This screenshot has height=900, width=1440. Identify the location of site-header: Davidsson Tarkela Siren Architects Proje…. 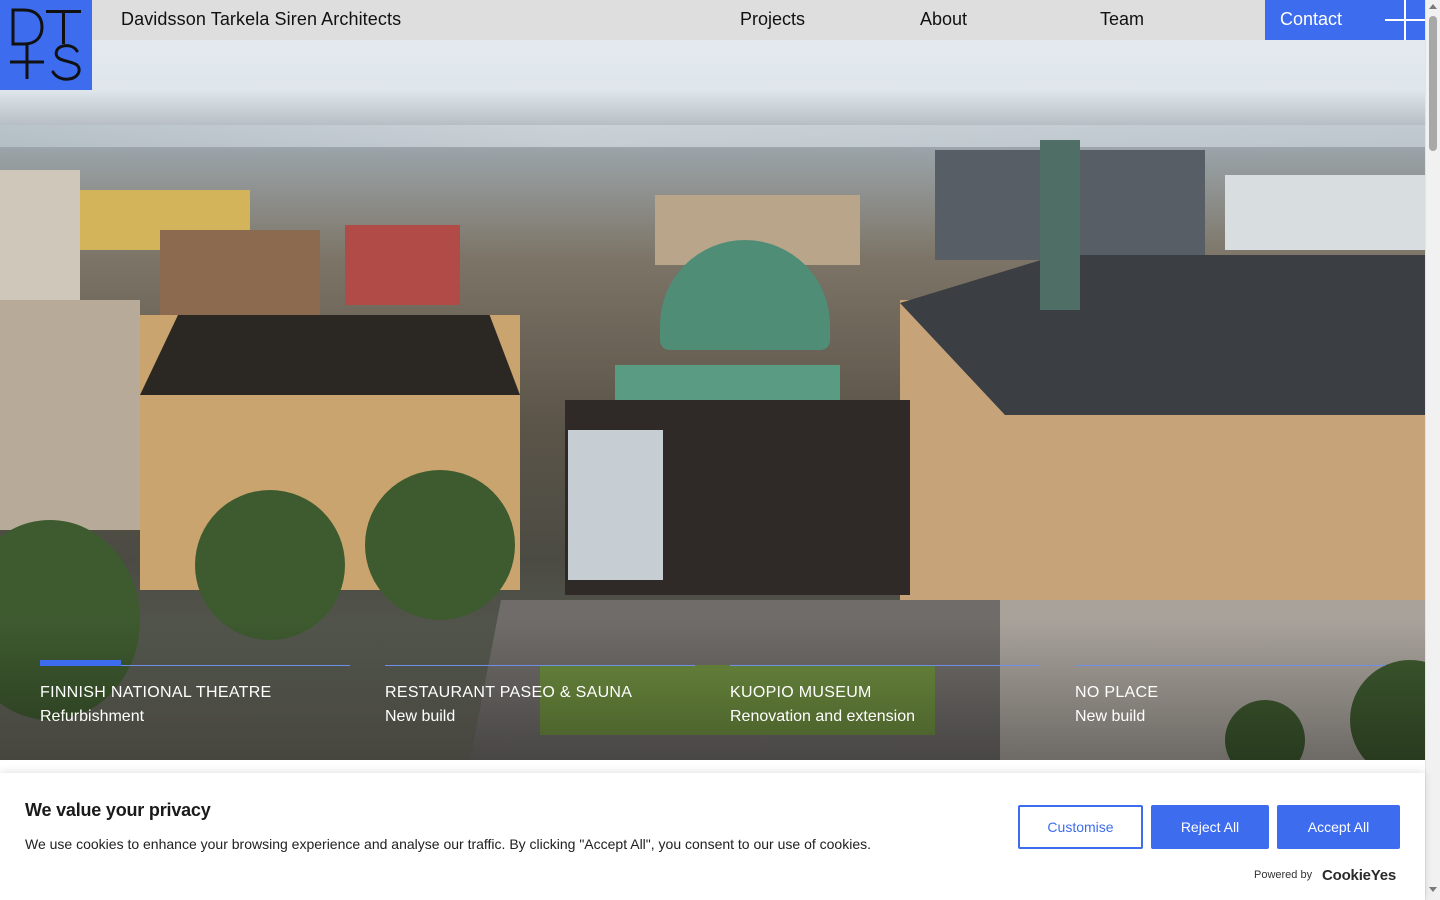
(712, 20).